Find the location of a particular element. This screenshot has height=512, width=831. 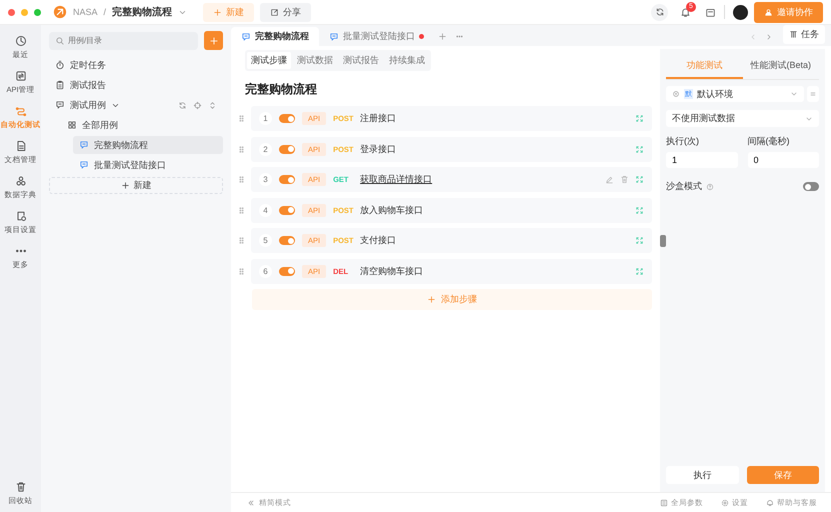

logo-icon is located at coordinates (60, 12).